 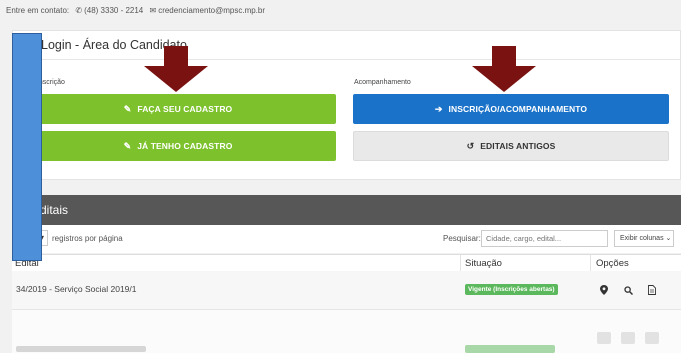 What do you see at coordinates (211, 10) in the screenshot?
I see `contact-email: credenciamento@mpsc.mp.br` at bounding box center [211, 10].